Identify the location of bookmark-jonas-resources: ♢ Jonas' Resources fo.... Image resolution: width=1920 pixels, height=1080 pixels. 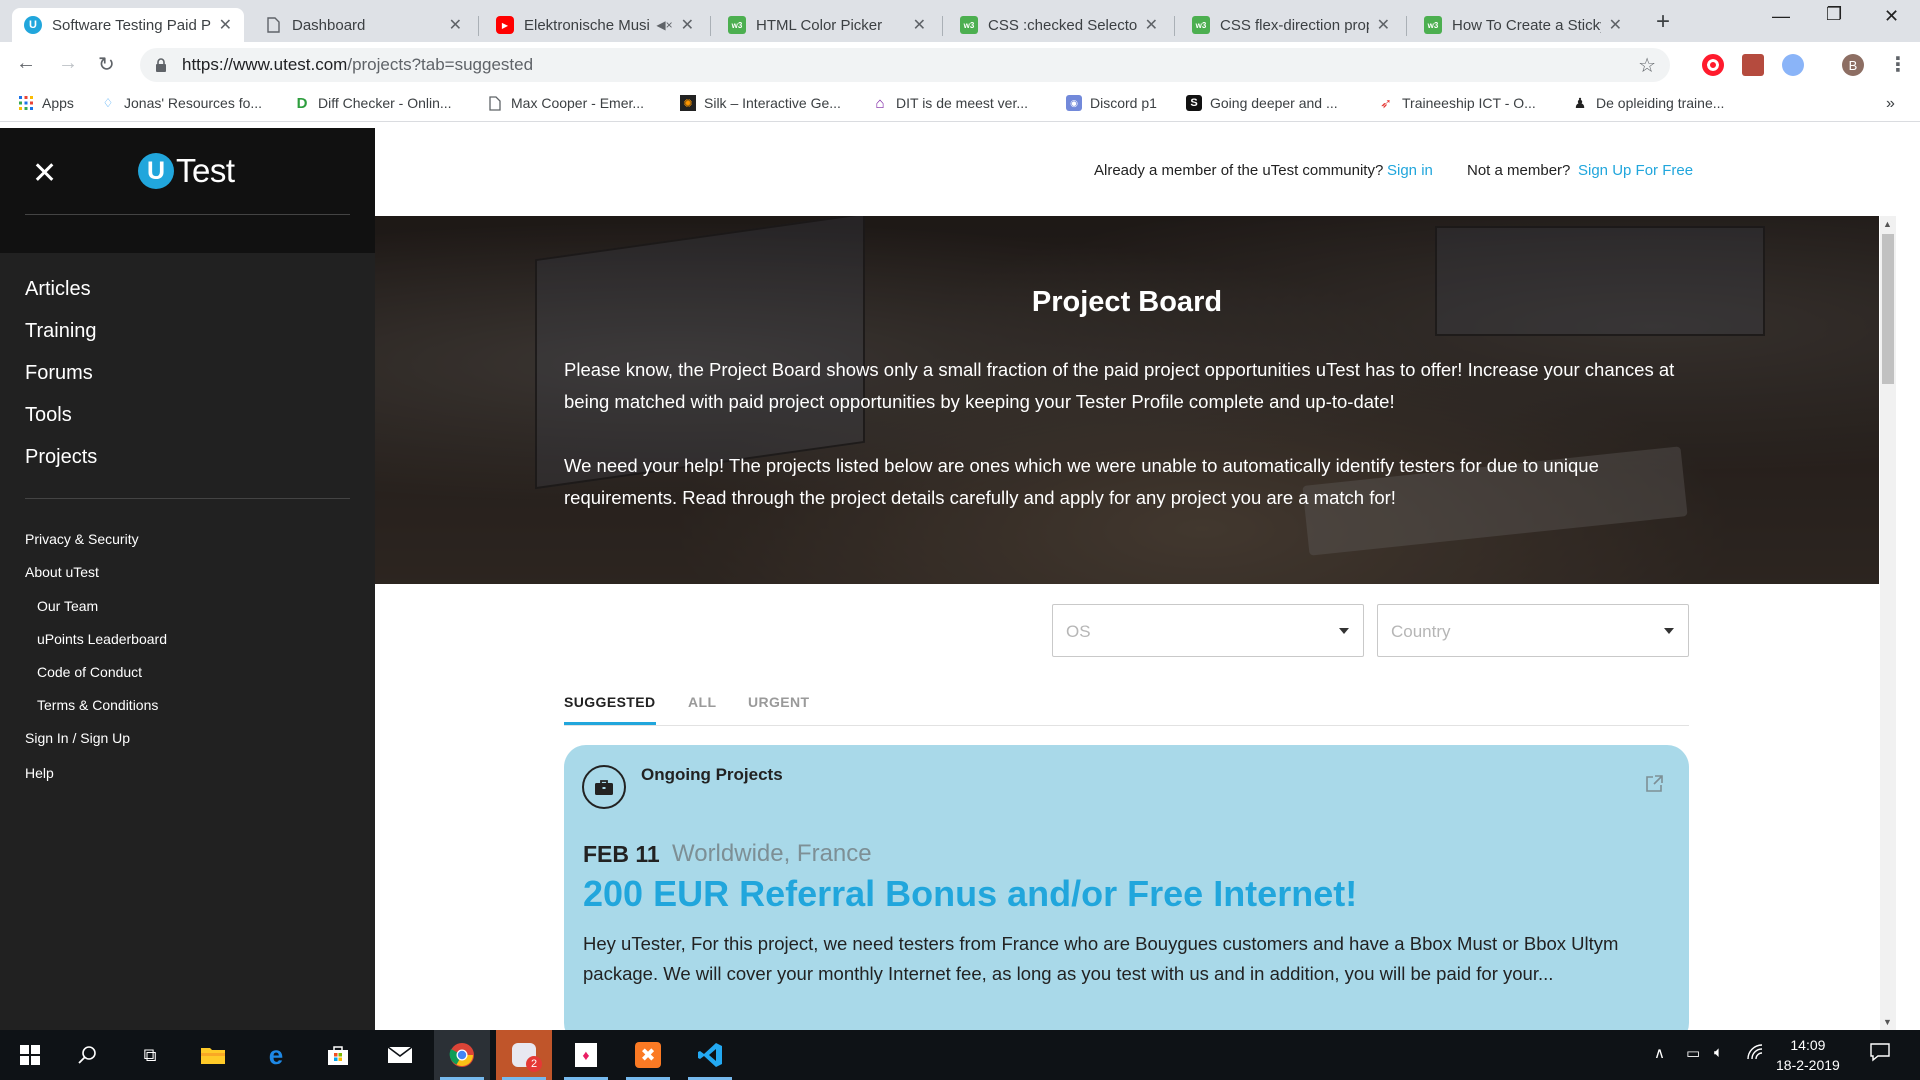
(181, 103).